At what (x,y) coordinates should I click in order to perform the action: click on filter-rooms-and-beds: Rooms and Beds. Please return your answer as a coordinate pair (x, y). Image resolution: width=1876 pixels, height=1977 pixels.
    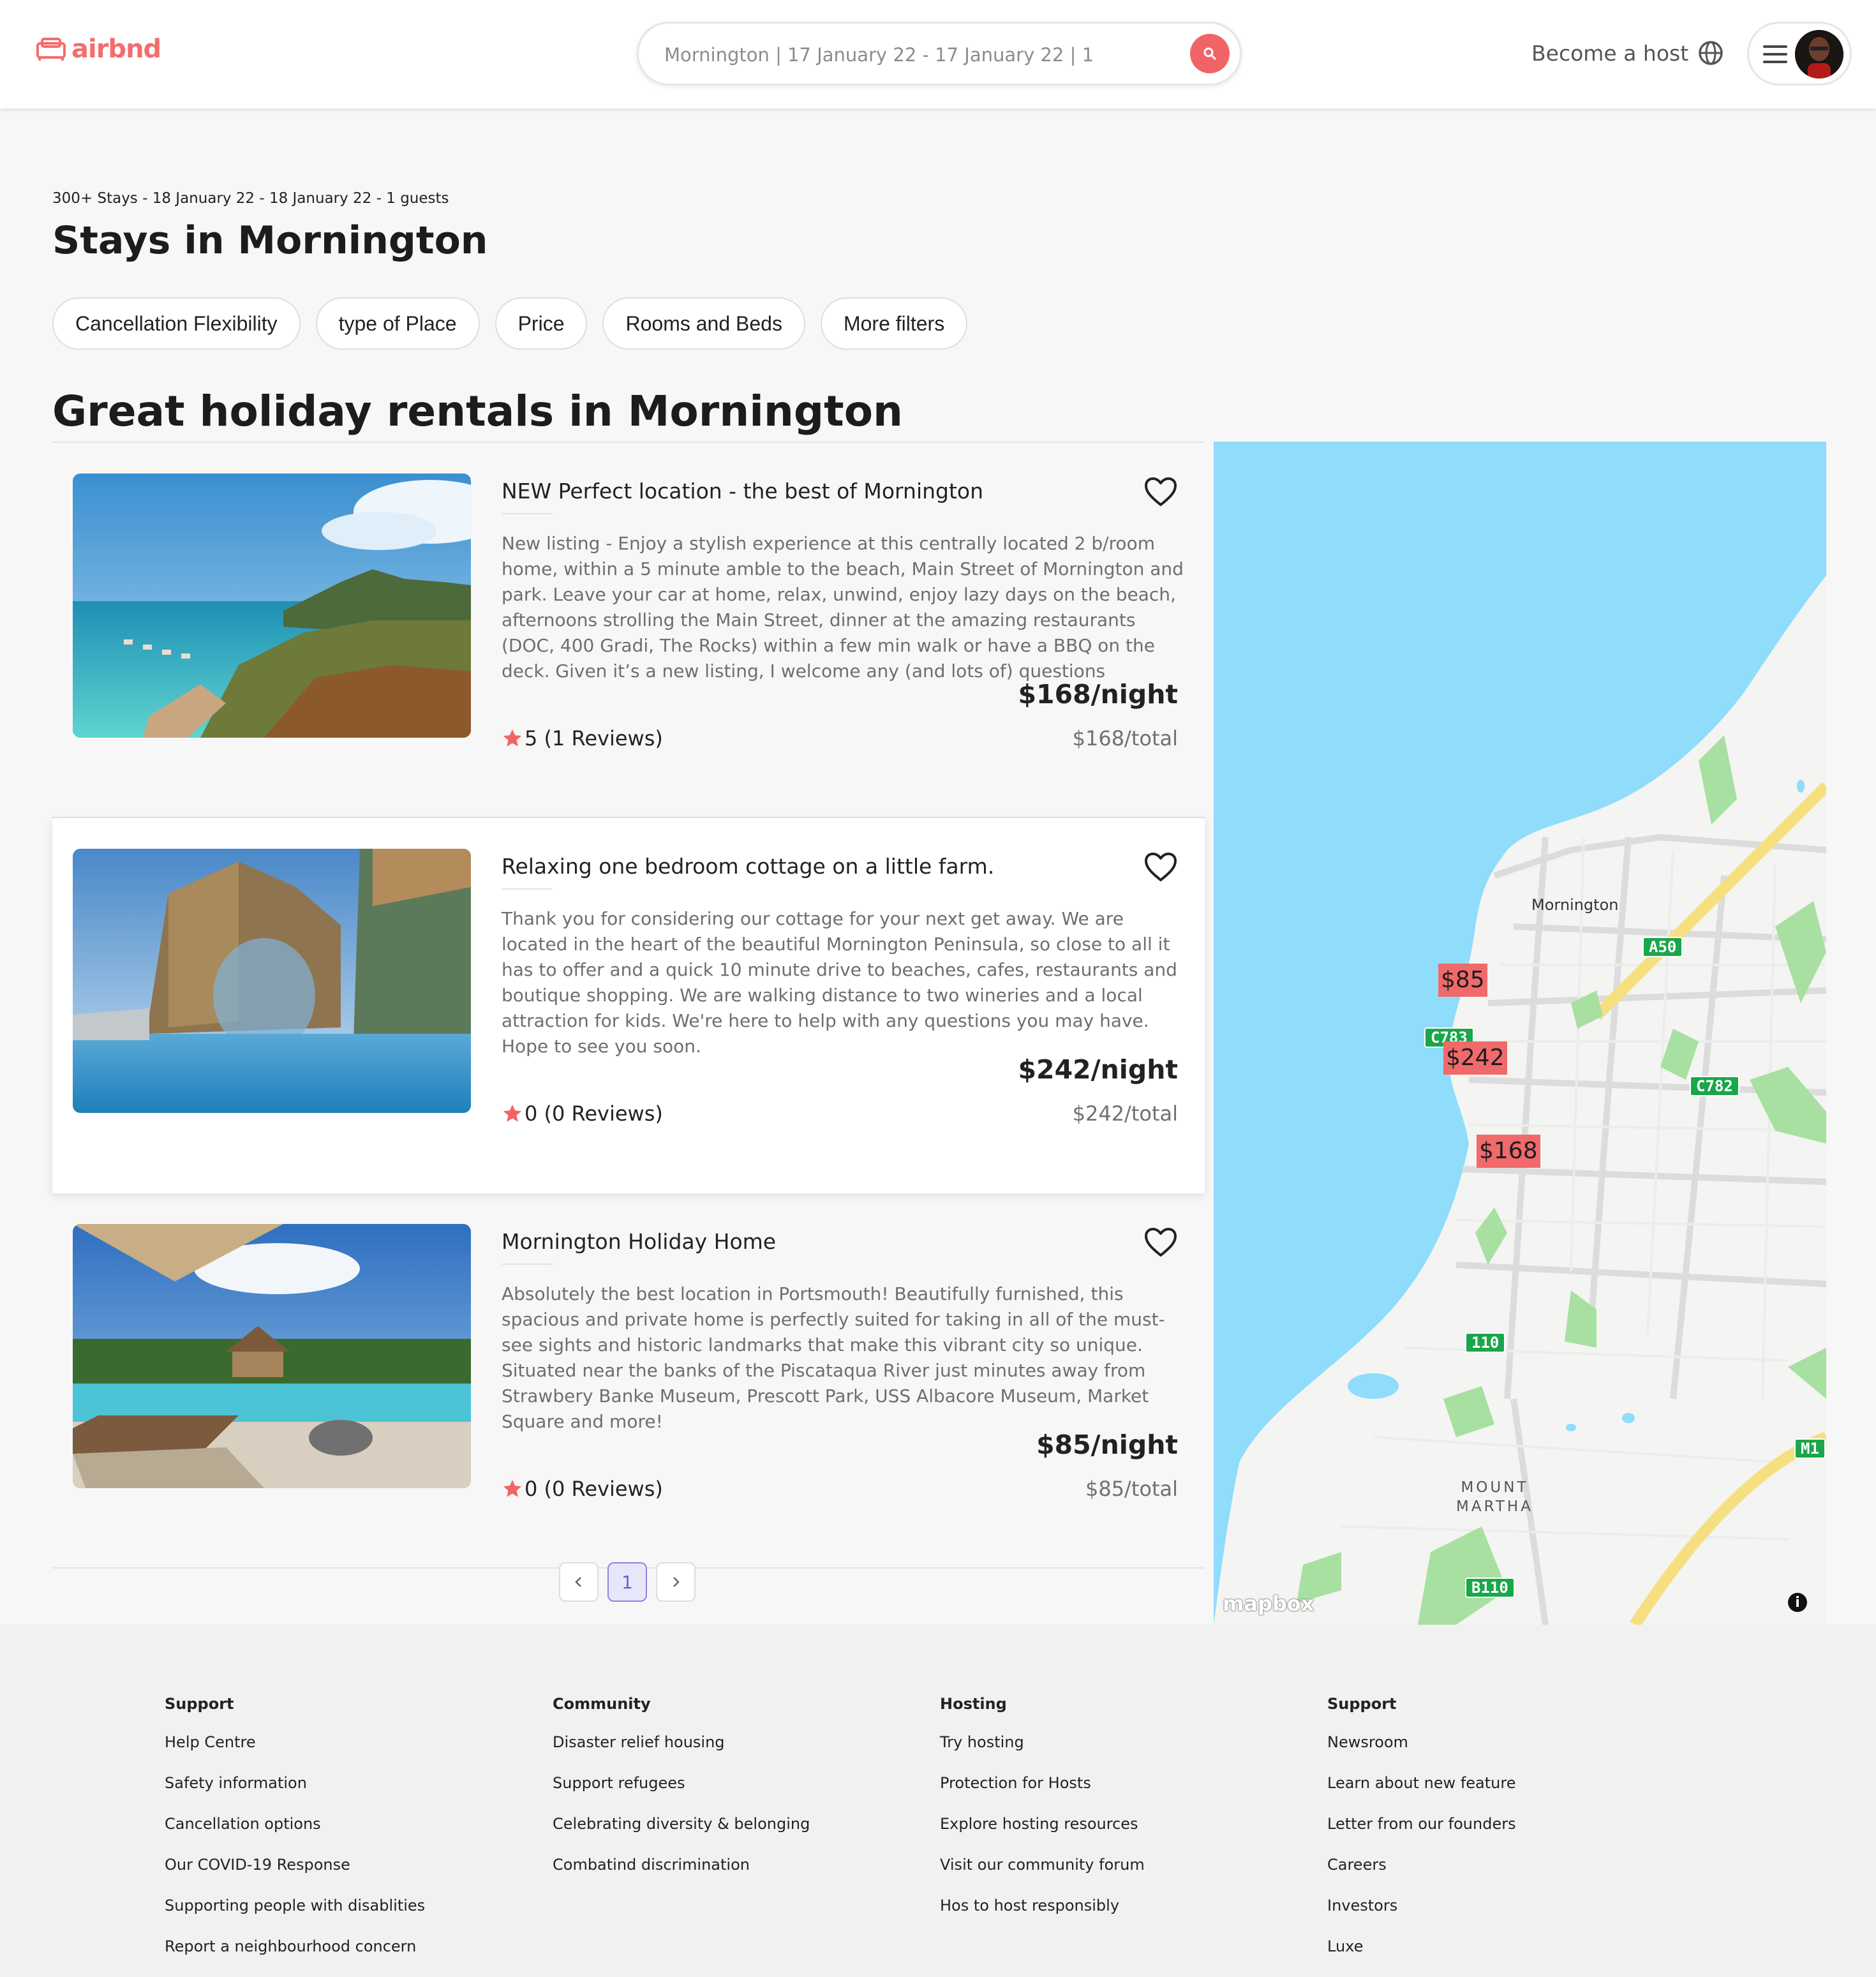
    Looking at the image, I should click on (703, 323).